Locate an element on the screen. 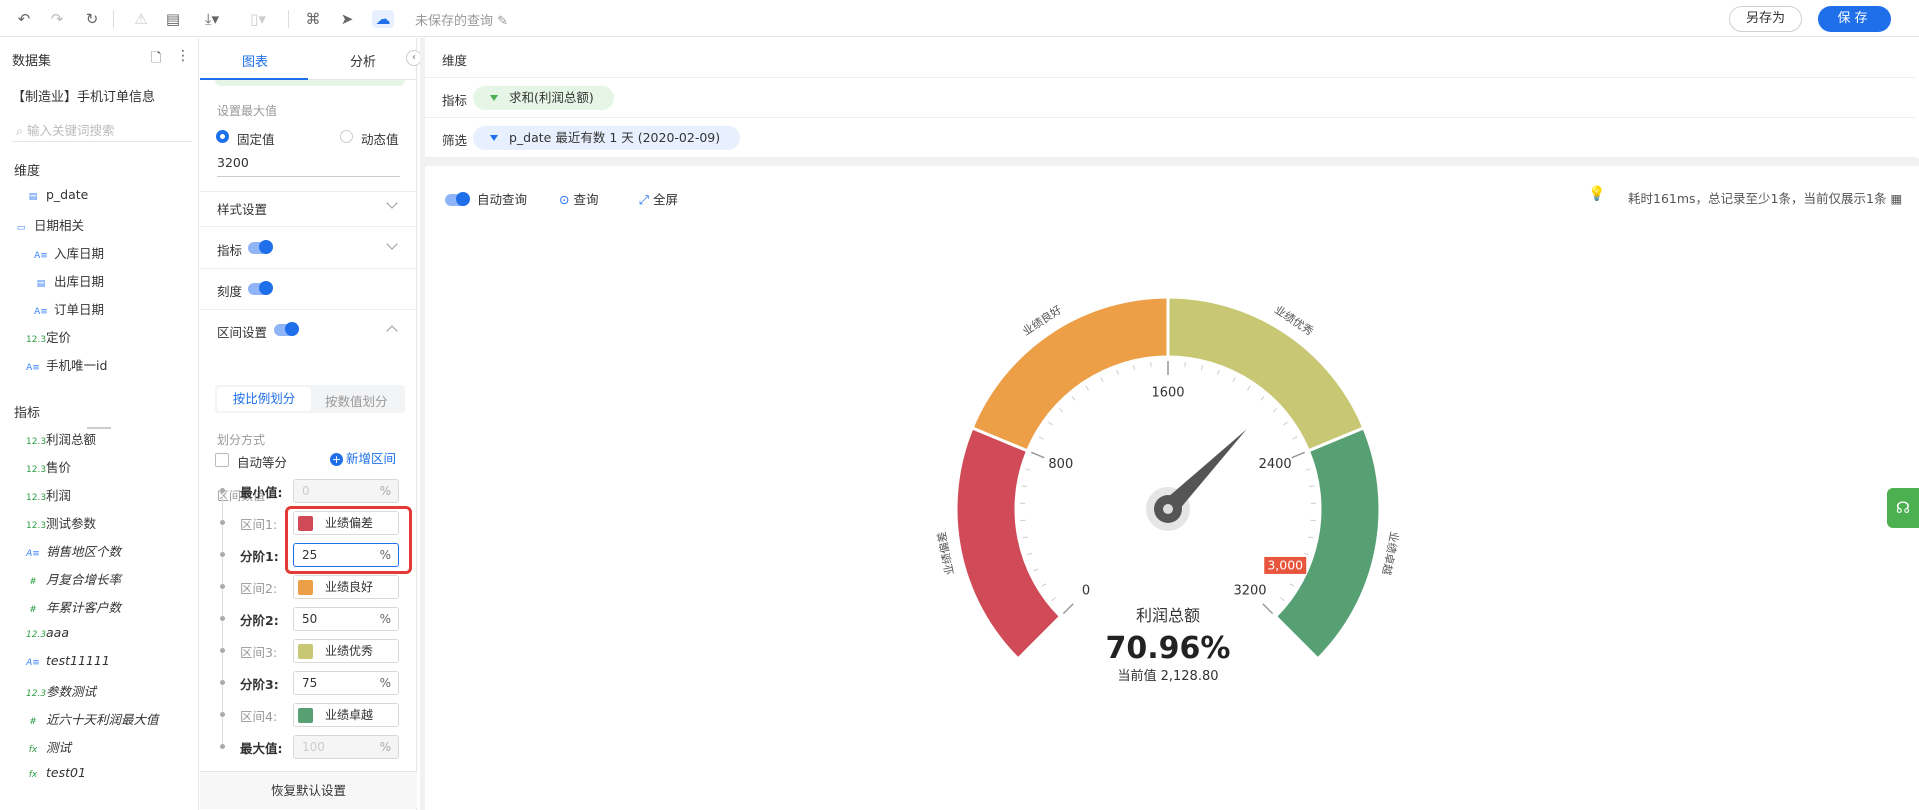  dimension-label: 维度 is located at coordinates (455, 60).